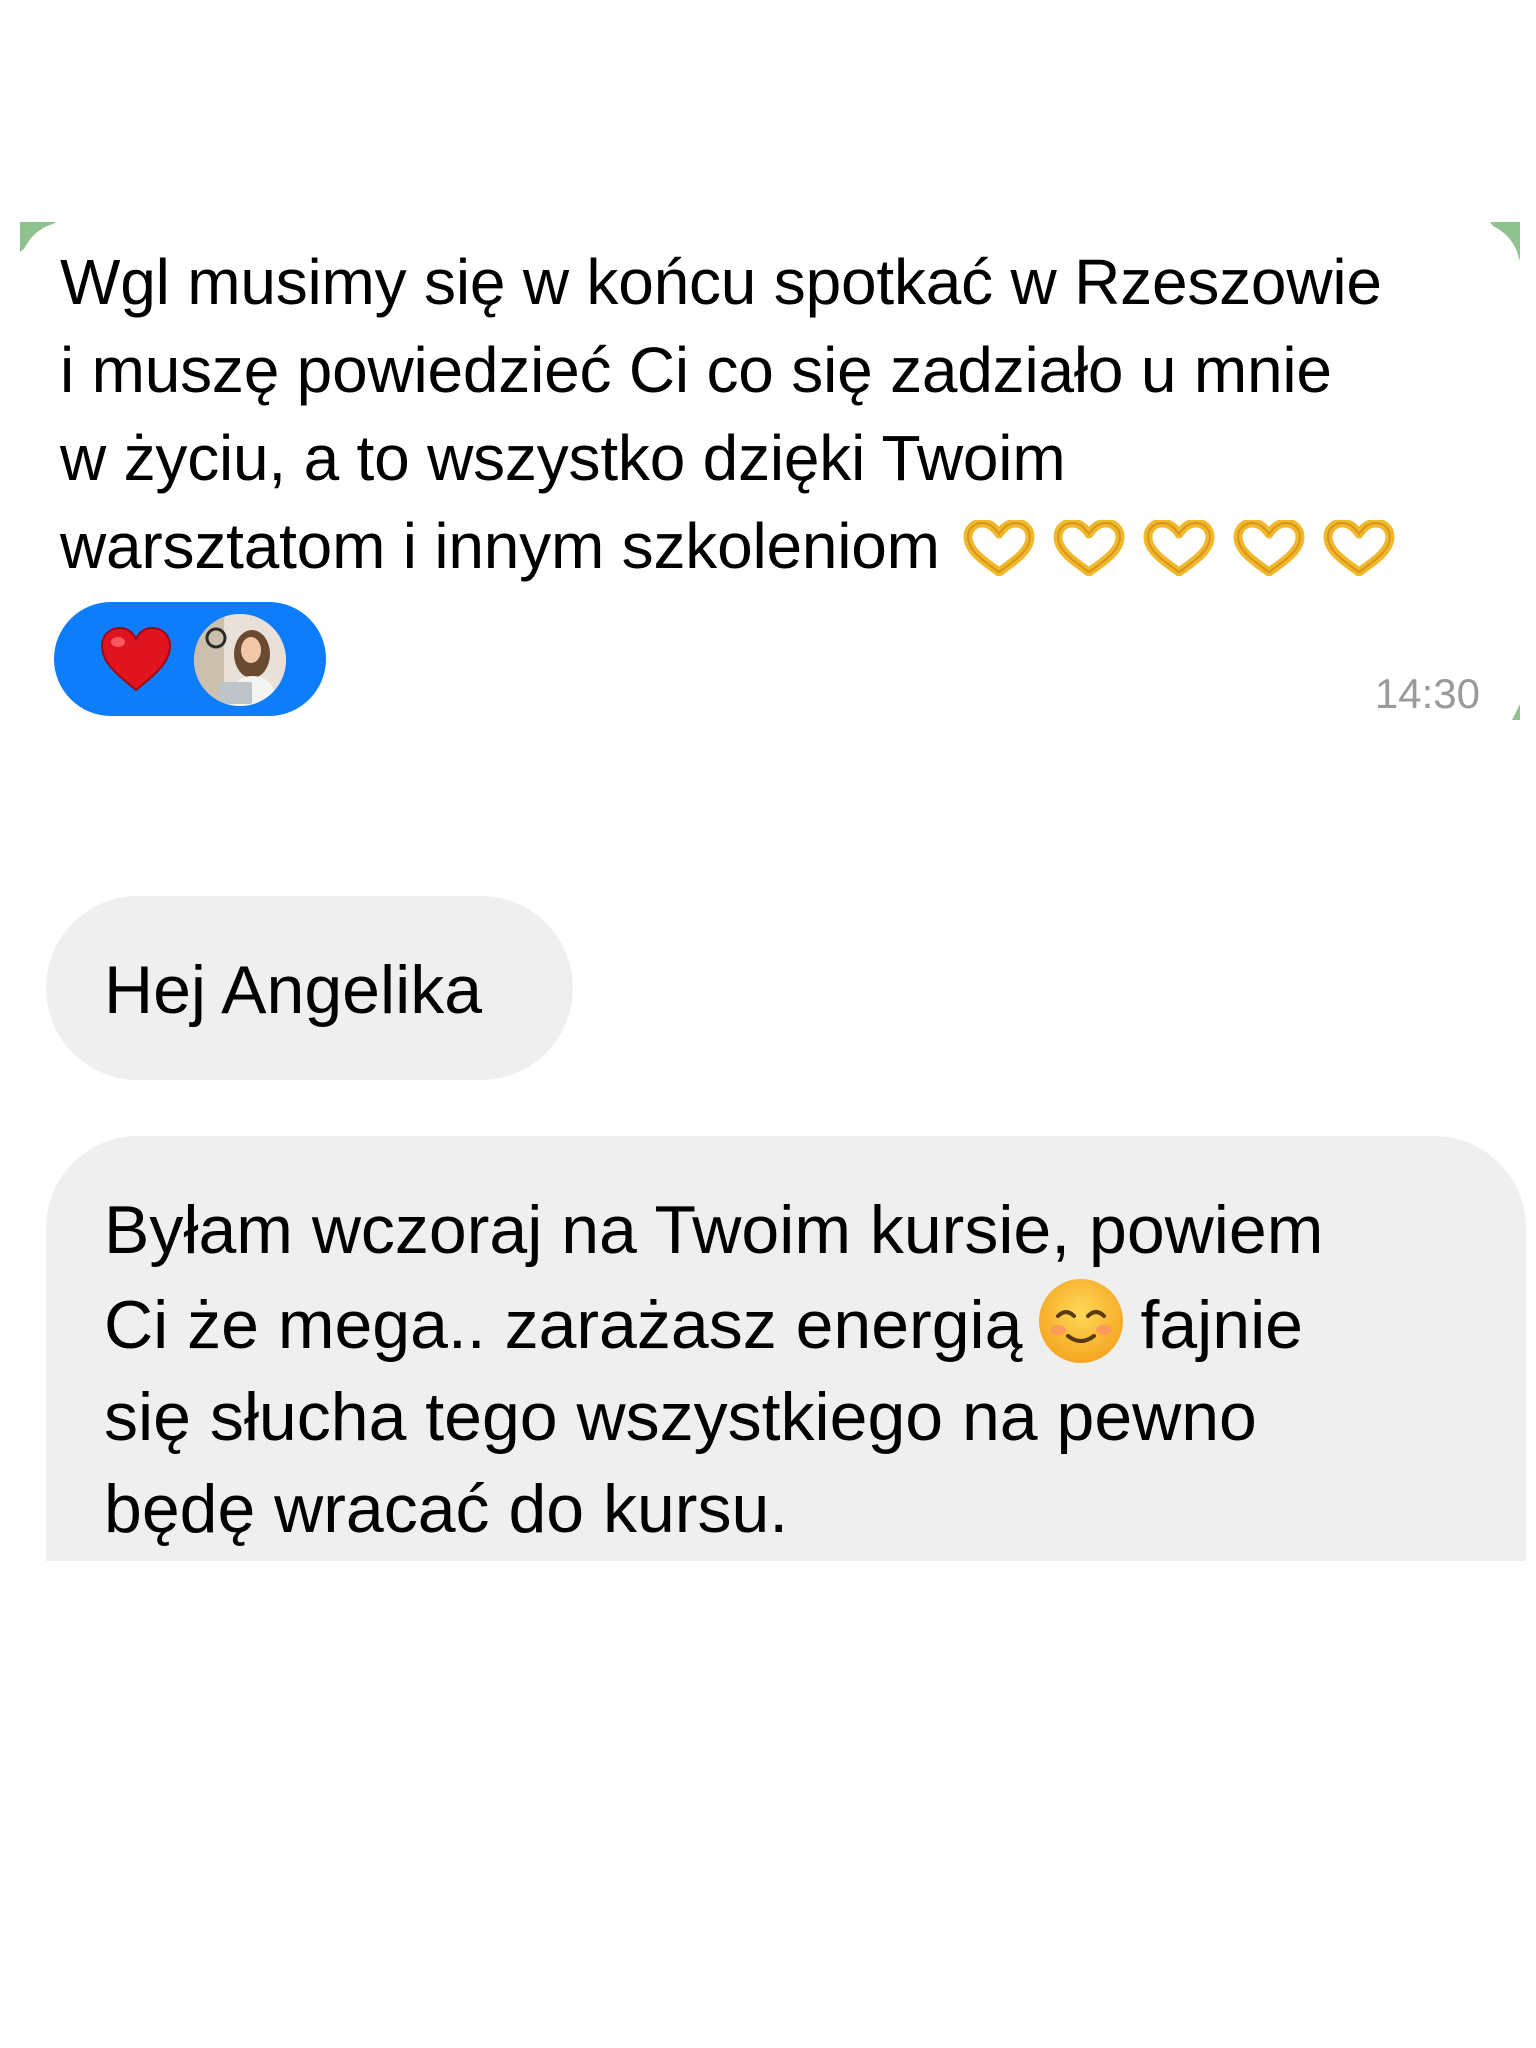 This screenshot has height=2048, width=1536. I want to click on avatar-woman-image, so click(240, 660).